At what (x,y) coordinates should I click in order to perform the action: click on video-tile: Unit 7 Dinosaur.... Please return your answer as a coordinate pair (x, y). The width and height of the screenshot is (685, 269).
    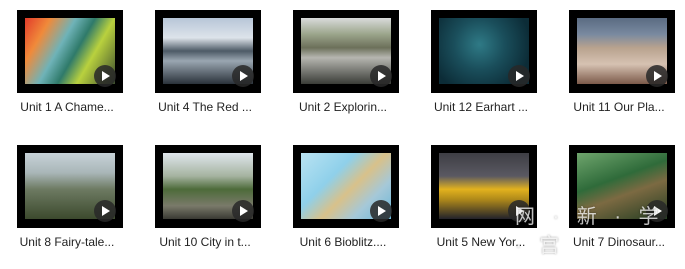
    Looking at the image, I should click on (619, 207).